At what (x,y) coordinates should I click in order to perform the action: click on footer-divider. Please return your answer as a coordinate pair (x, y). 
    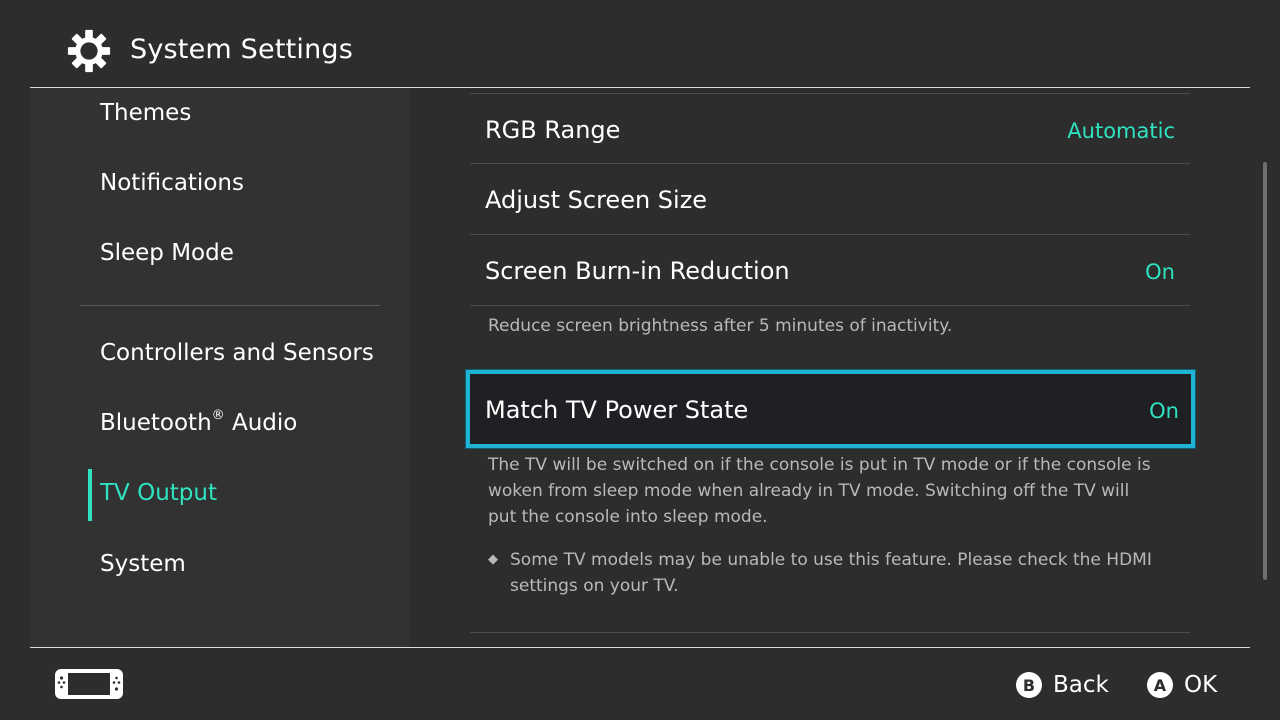
    Looking at the image, I should click on (640, 647).